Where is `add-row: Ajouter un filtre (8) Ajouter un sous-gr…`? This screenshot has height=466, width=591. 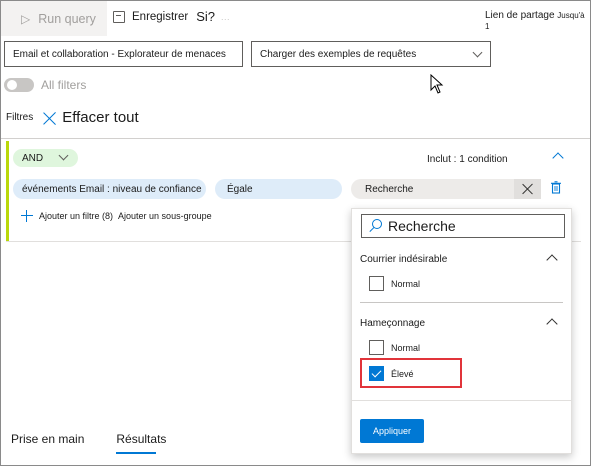 add-row: Ajouter un filtre (8) Ajouter un sous-gr… is located at coordinates (116, 216).